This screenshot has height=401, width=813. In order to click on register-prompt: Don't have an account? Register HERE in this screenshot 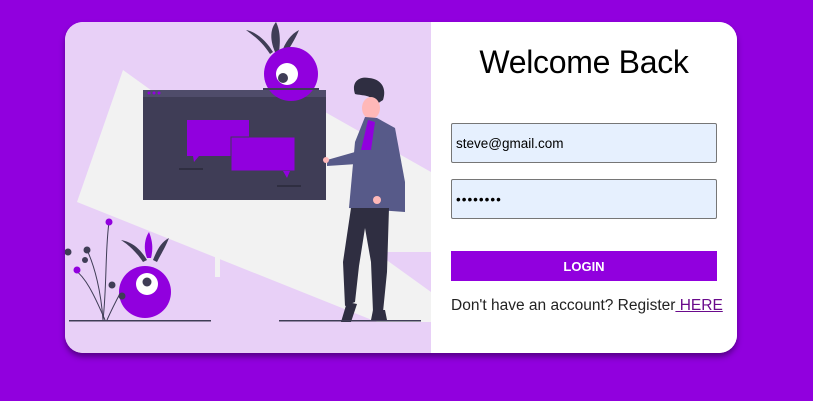, I will do `click(591, 306)`.